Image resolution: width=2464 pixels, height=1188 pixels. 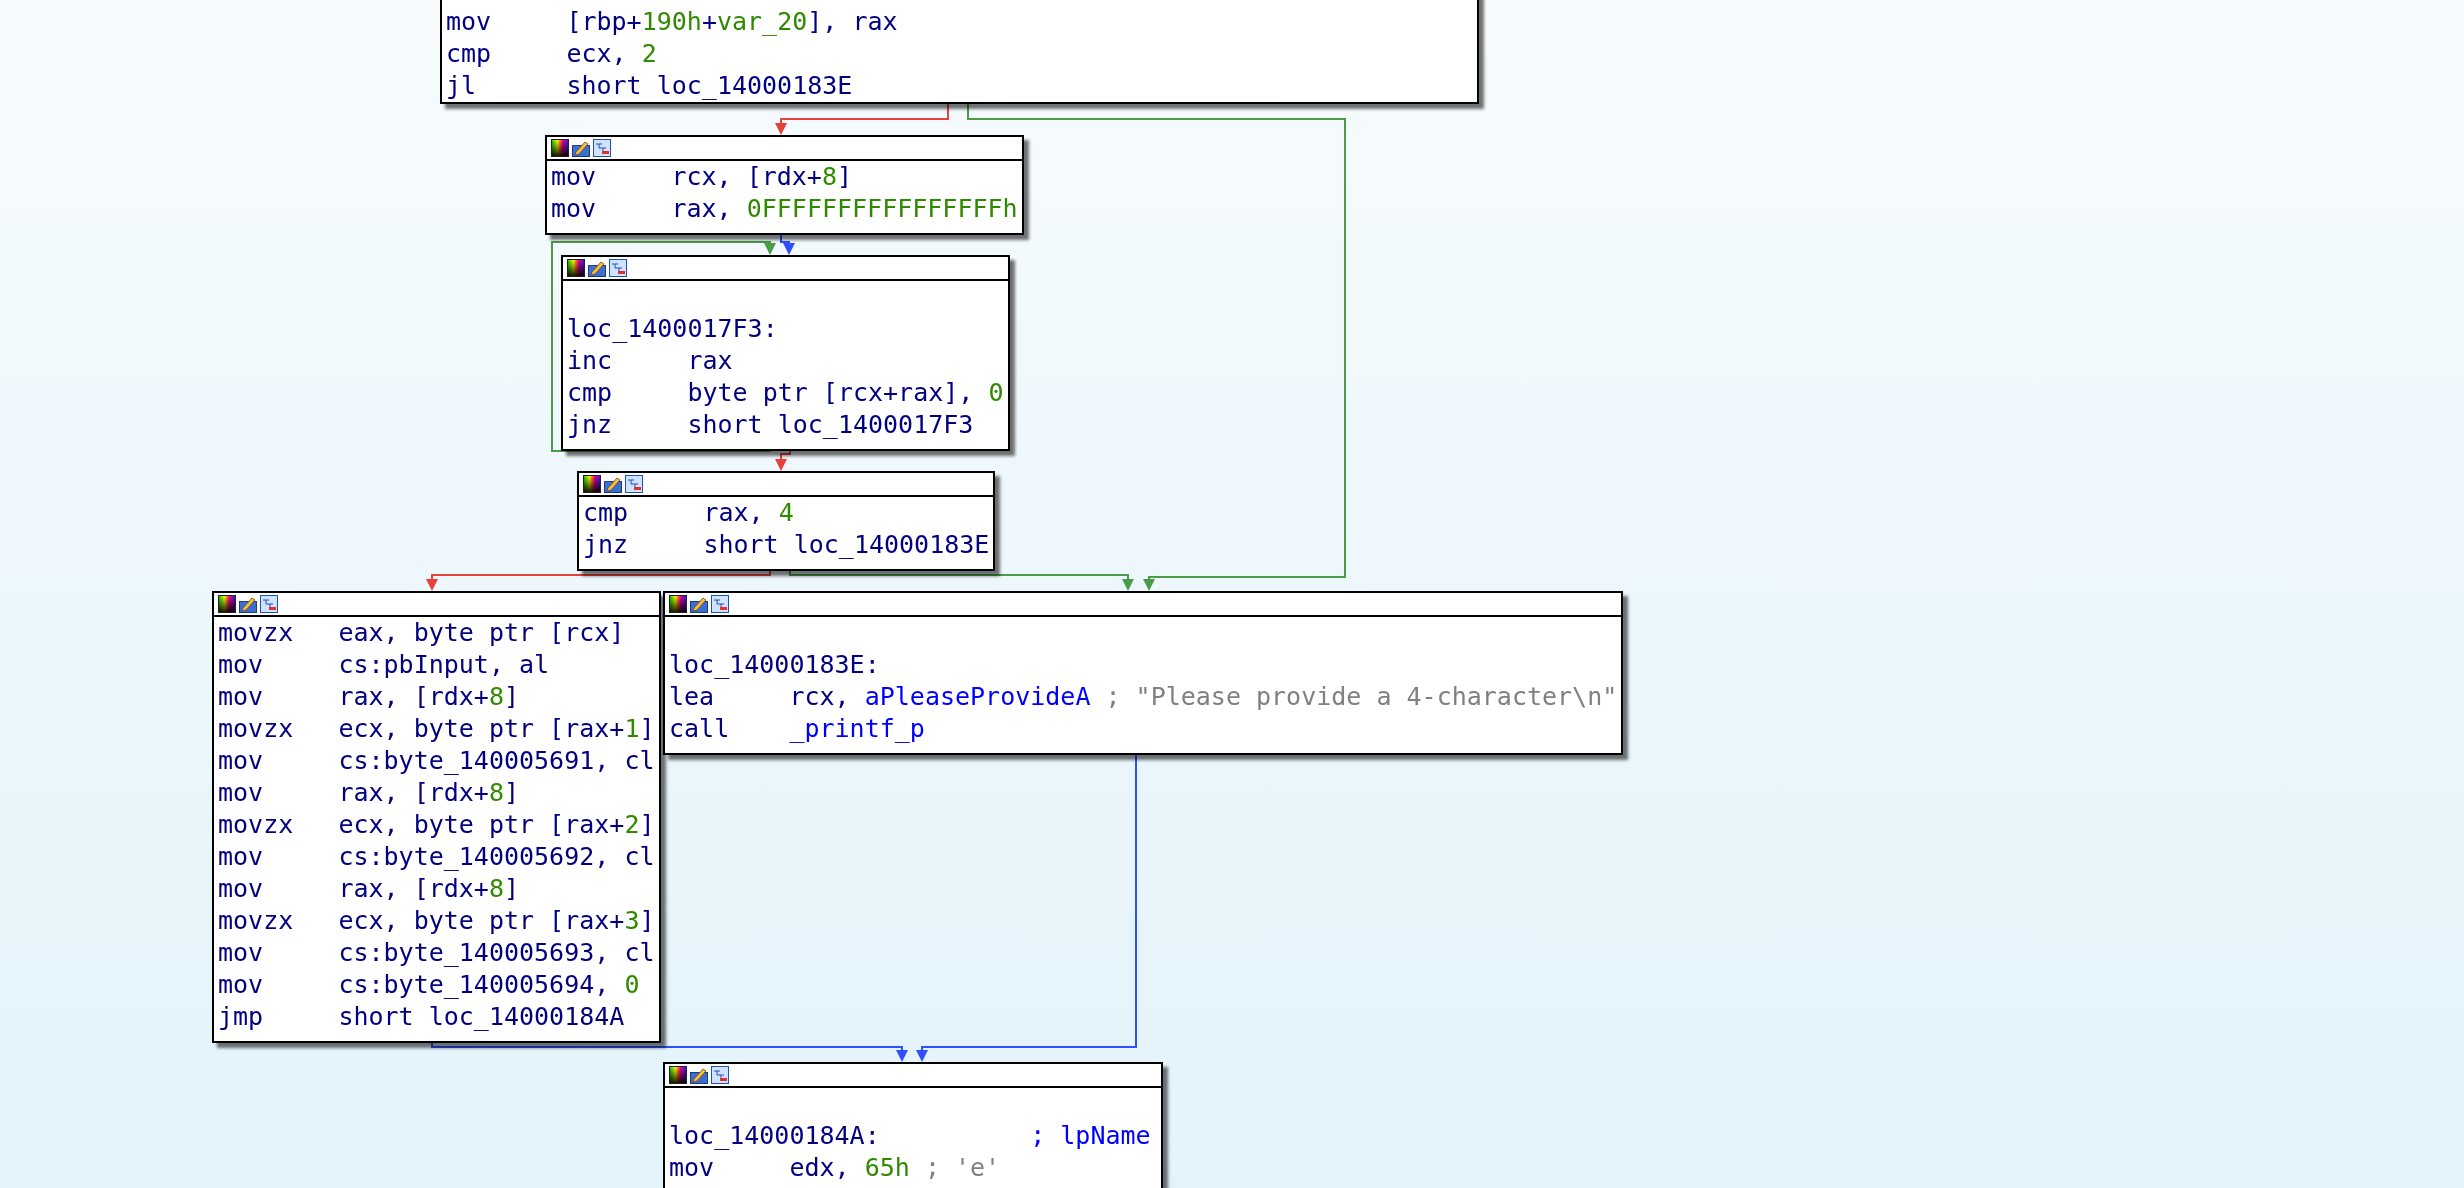 I want to click on instruction-operands: eax, byte ptr [rcx], so click(x=481, y=633).